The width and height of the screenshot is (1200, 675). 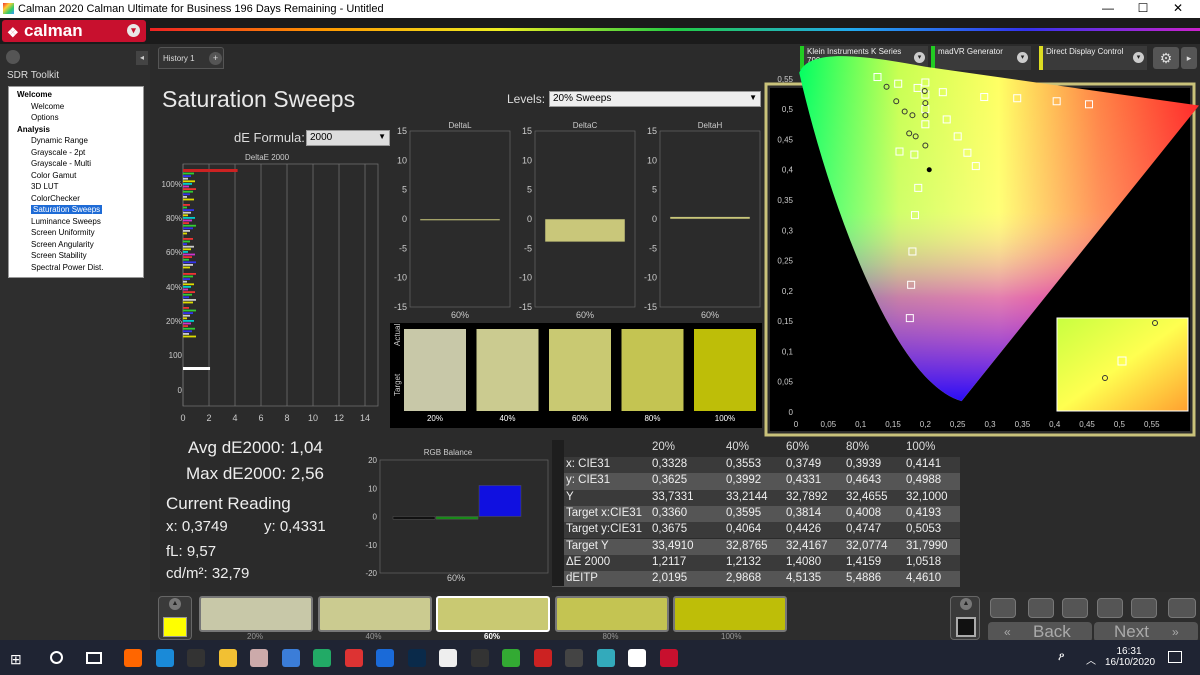 What do you see at coordinates (196, 658) in the screenshot?
I see `4k-icon` at bounding box center [196, 658].